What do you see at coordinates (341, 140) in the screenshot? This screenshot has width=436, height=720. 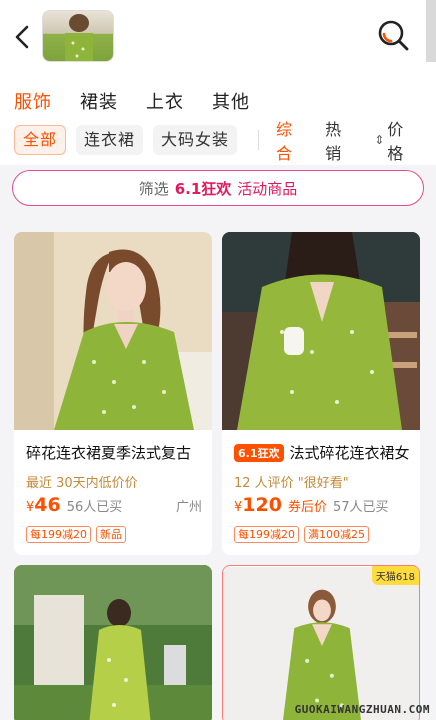 I see `sort-hot: 热销` at bounding box center [341, 140].